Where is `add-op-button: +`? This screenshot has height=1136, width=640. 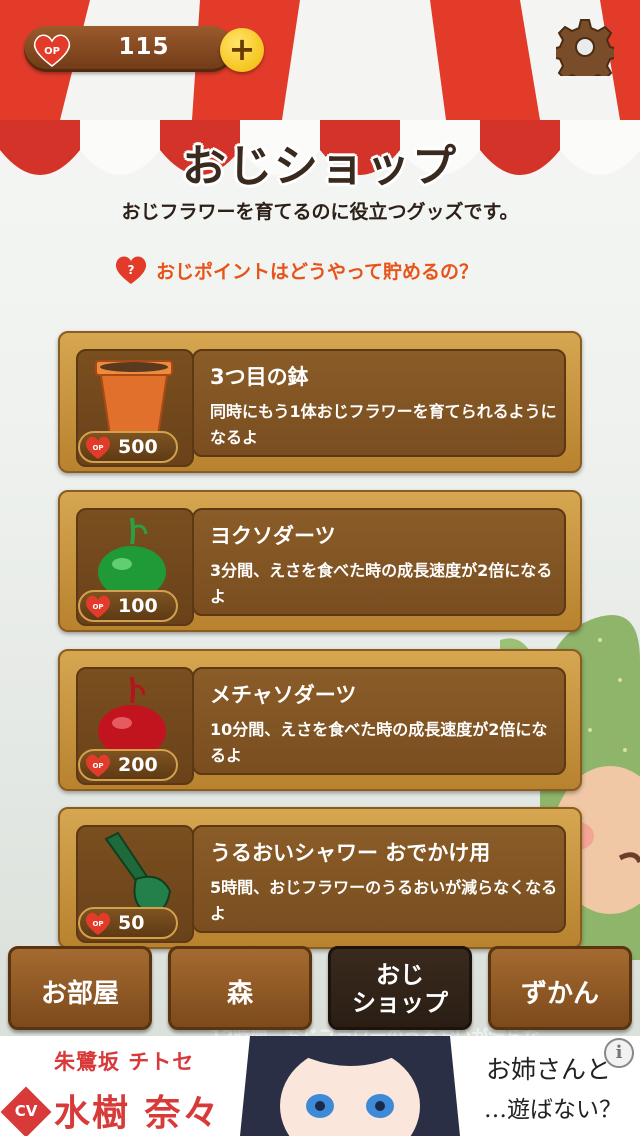 add-op-button: + is located at coordinates (242, 50).